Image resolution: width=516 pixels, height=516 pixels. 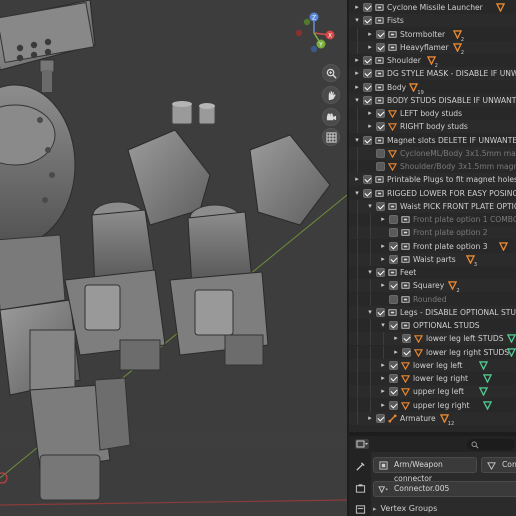 What do you see at coordinates (432, 35) in the screenshot?
I see `outliner-row: ▸ Stormbolter 2` at bounding box center [432, 35].